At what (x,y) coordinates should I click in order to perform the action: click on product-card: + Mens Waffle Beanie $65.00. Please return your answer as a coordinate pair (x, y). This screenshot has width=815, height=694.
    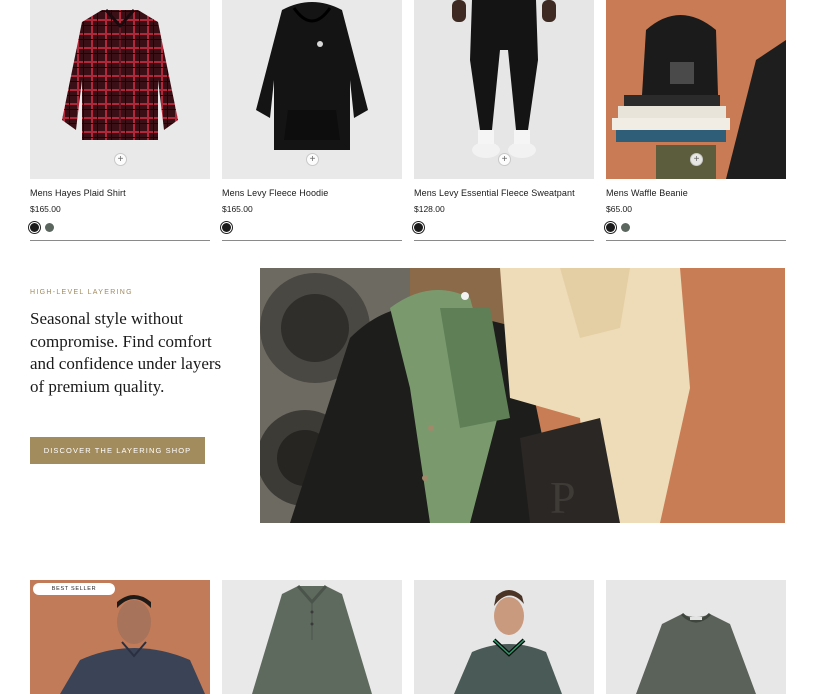
    Looking at the image, I should click on (695, 120).